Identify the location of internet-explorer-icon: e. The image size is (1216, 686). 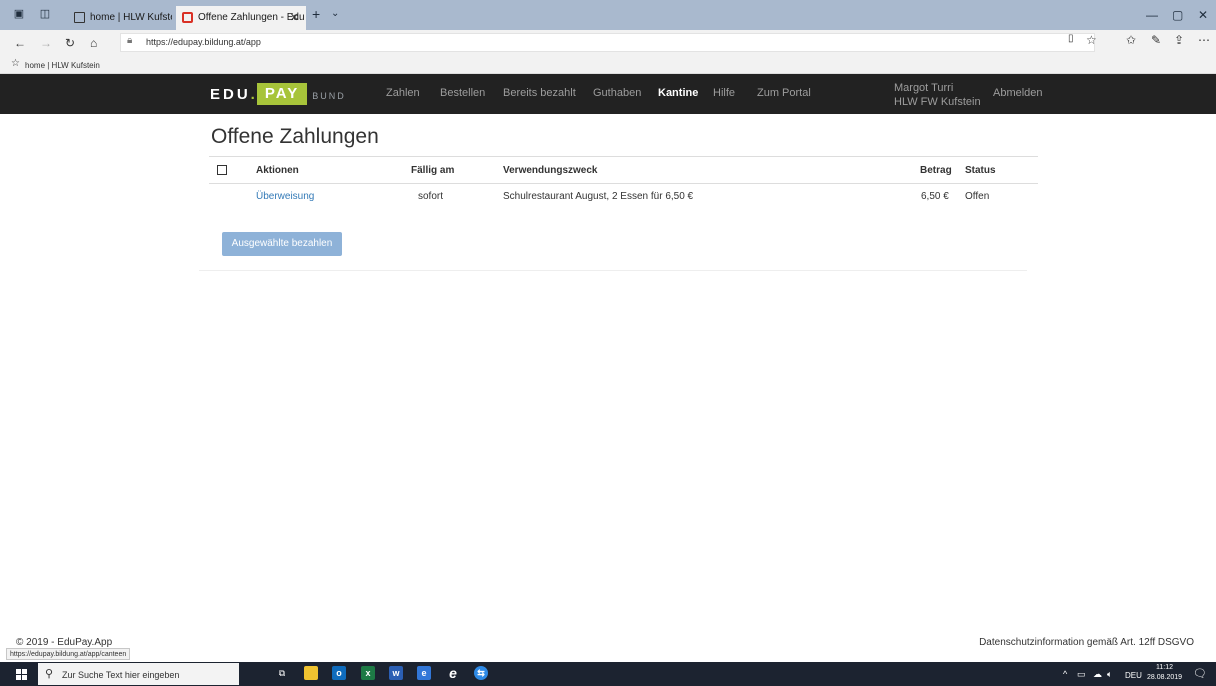
(453, 673).